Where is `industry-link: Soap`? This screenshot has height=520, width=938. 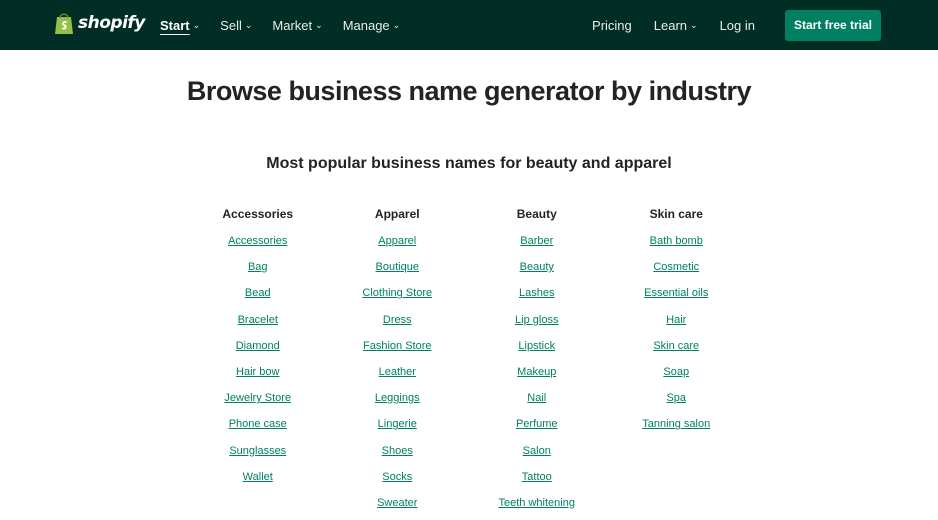
industry-link: Soap is located at coordinates (676, 372).